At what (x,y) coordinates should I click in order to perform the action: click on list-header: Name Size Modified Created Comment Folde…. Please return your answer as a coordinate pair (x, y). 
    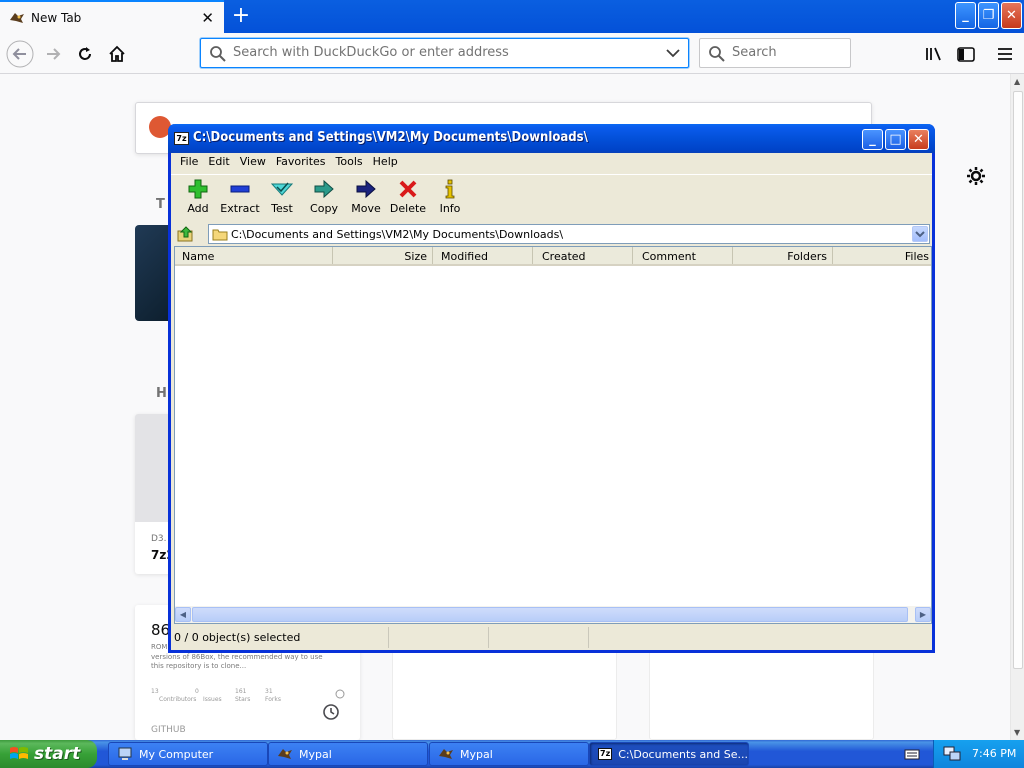
    Looking at the image, I should click on (553, 256).